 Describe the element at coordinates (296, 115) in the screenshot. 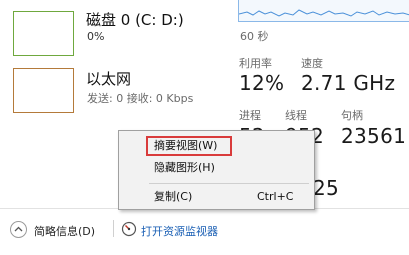

I see `threads-label: 线程` at that location.